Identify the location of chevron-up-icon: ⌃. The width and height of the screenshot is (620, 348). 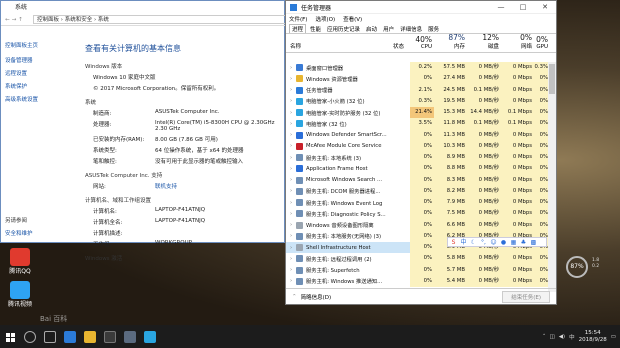
(294, 297).